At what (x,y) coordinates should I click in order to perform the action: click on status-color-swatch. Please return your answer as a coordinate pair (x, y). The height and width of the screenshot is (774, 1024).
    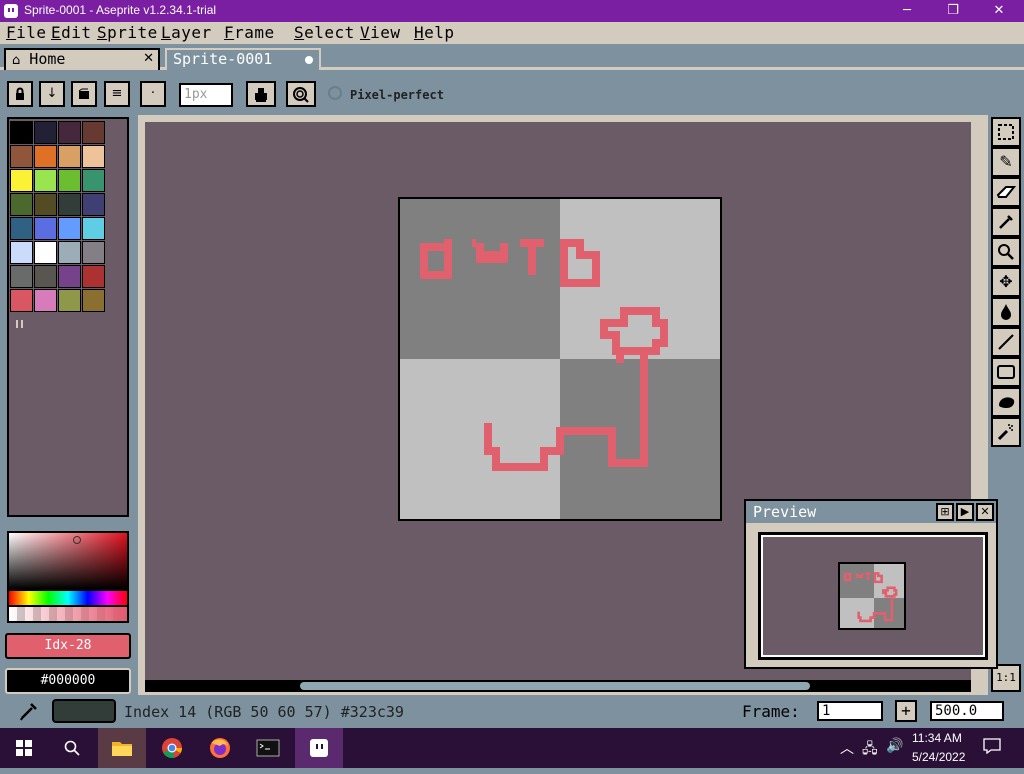
    Looking at the image, I should click on (84, 711).